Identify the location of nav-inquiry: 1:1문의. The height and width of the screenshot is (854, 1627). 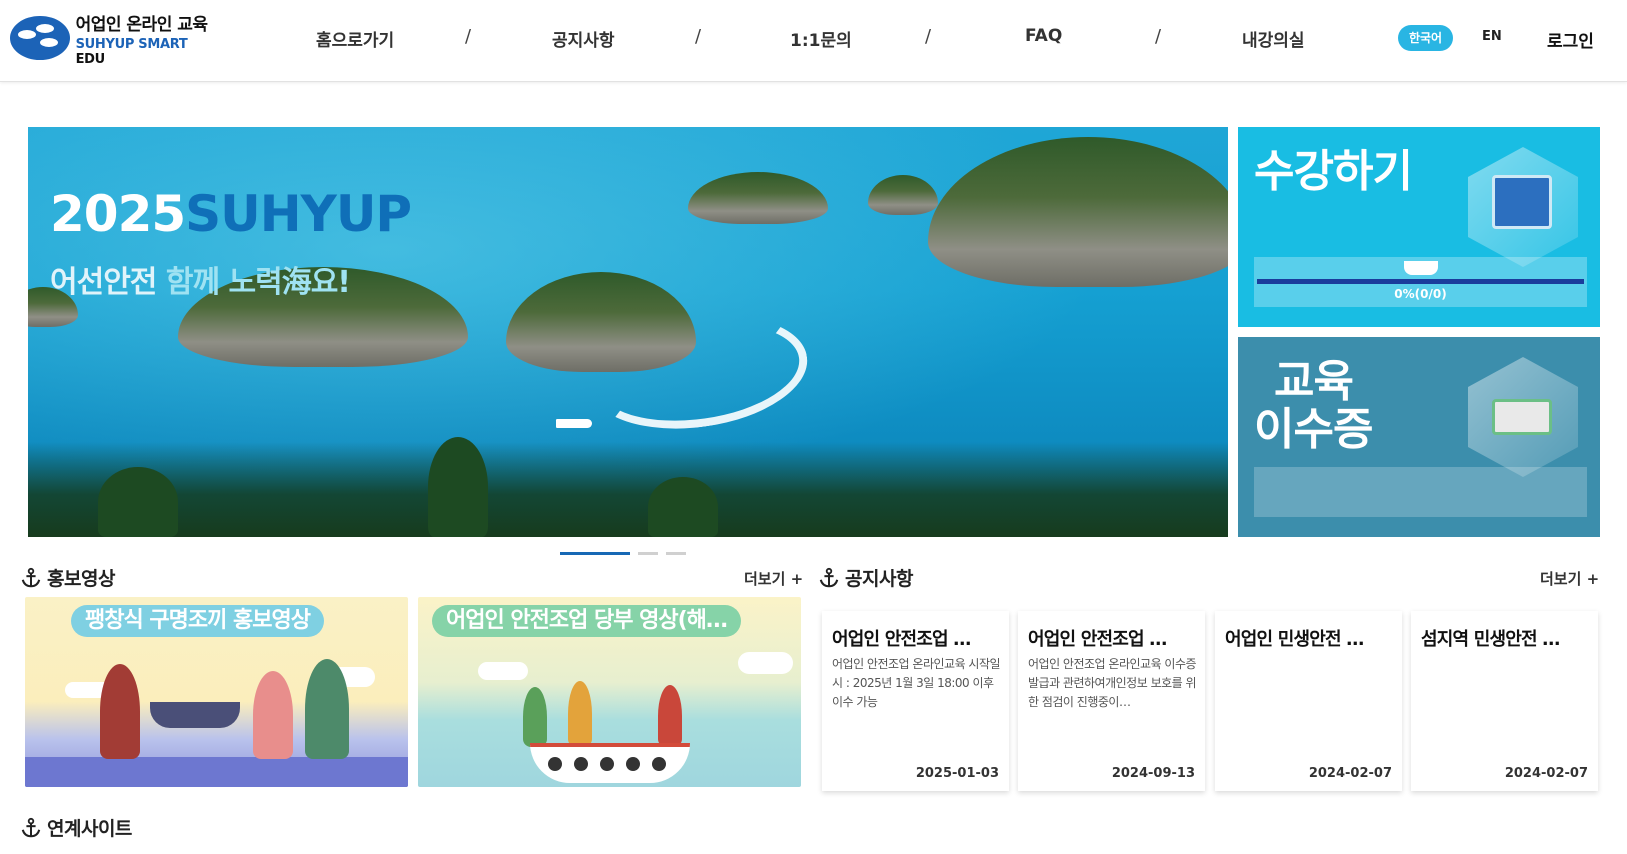
(821, 38).